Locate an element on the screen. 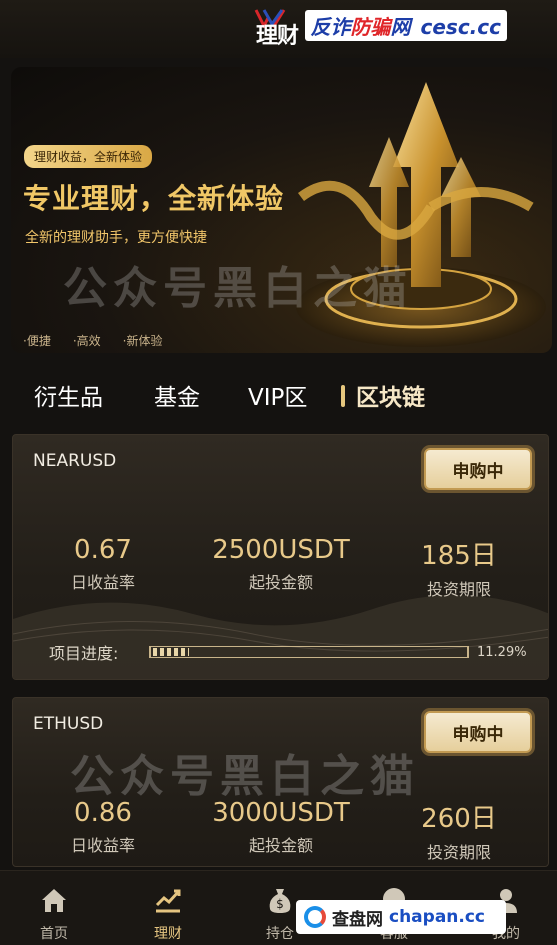  chart-icon is located at coordinates (168, 901).